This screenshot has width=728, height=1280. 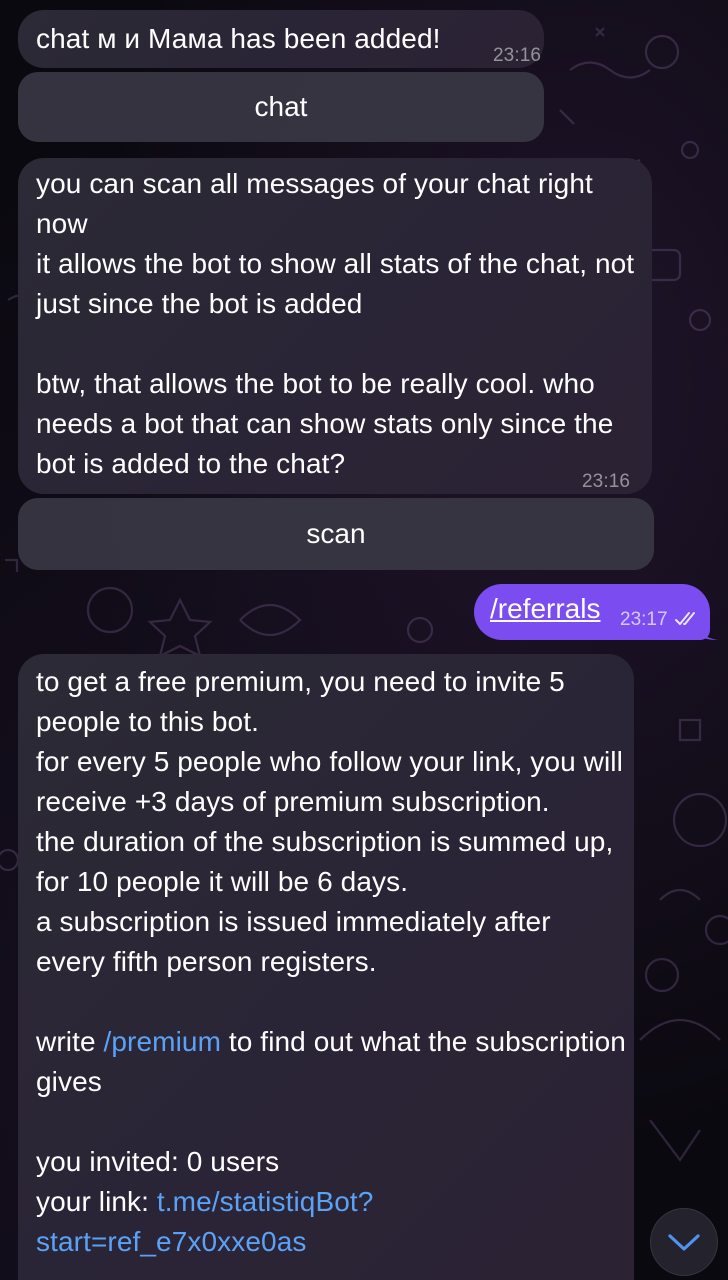 I want to click on invited-count: you invited: 0 users, so click(x=158, y=1161).